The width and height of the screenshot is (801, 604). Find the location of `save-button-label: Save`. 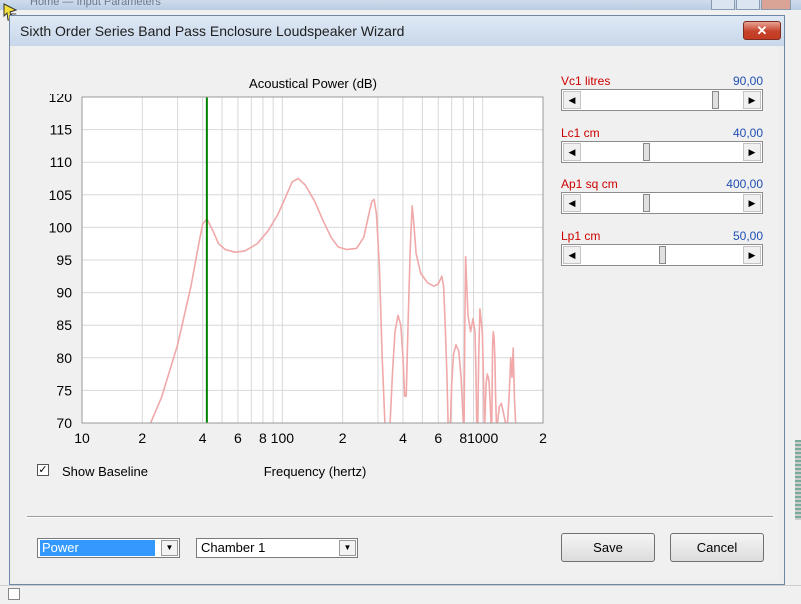

save-button-label: Save is located at coordinates (608, 547).